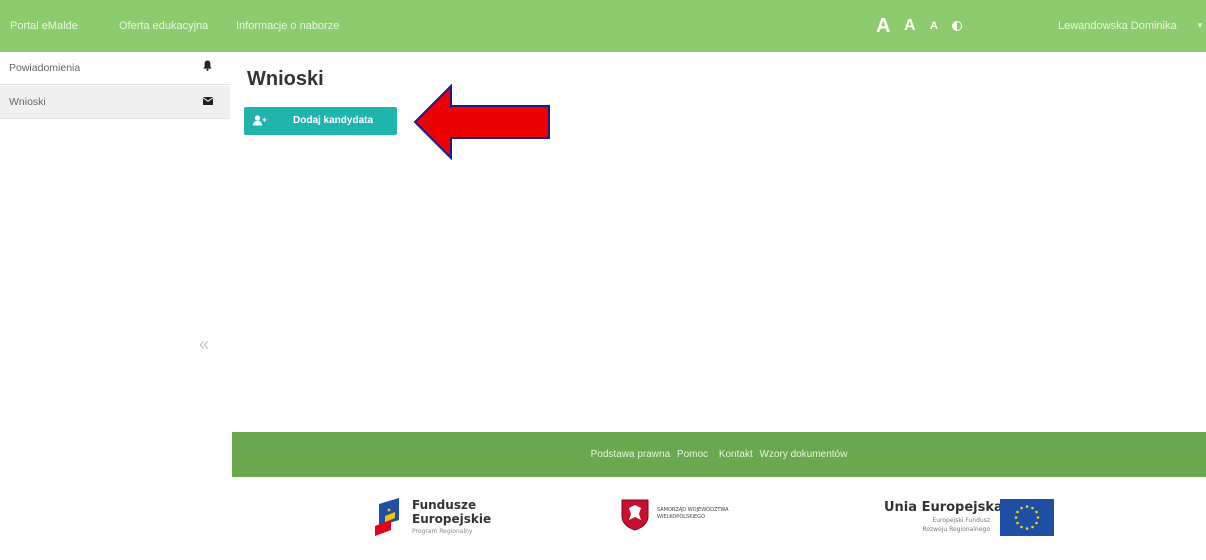 The width and height of the screenshot is (1206, 560). What do you see at coordinates (27, 102) in the screenshot?
I see `sidebar-item-label: Wnioski` at bounding box center [27, 102].